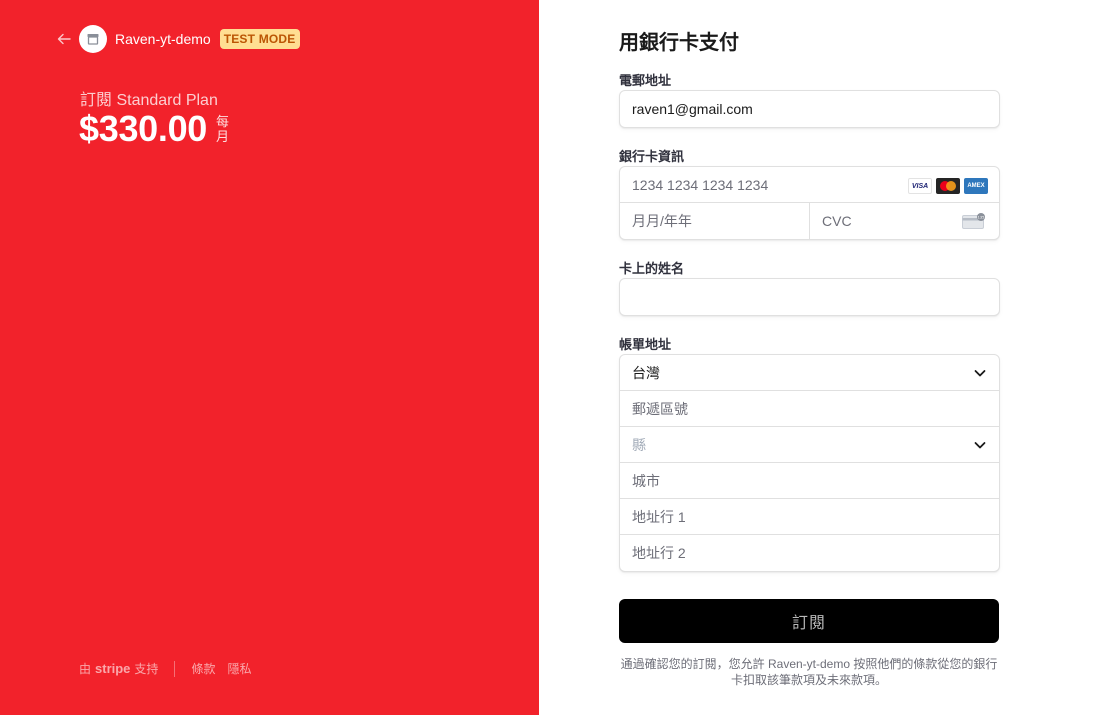 The image size is (1117, 715). I want to click on plan-label: 訂閱 Standard Plan, so click(149, 100).